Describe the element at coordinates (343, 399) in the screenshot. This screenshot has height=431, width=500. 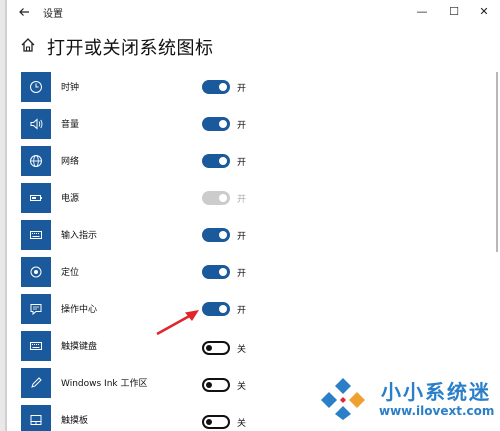
I see `watermark-logo-icon` at that location.